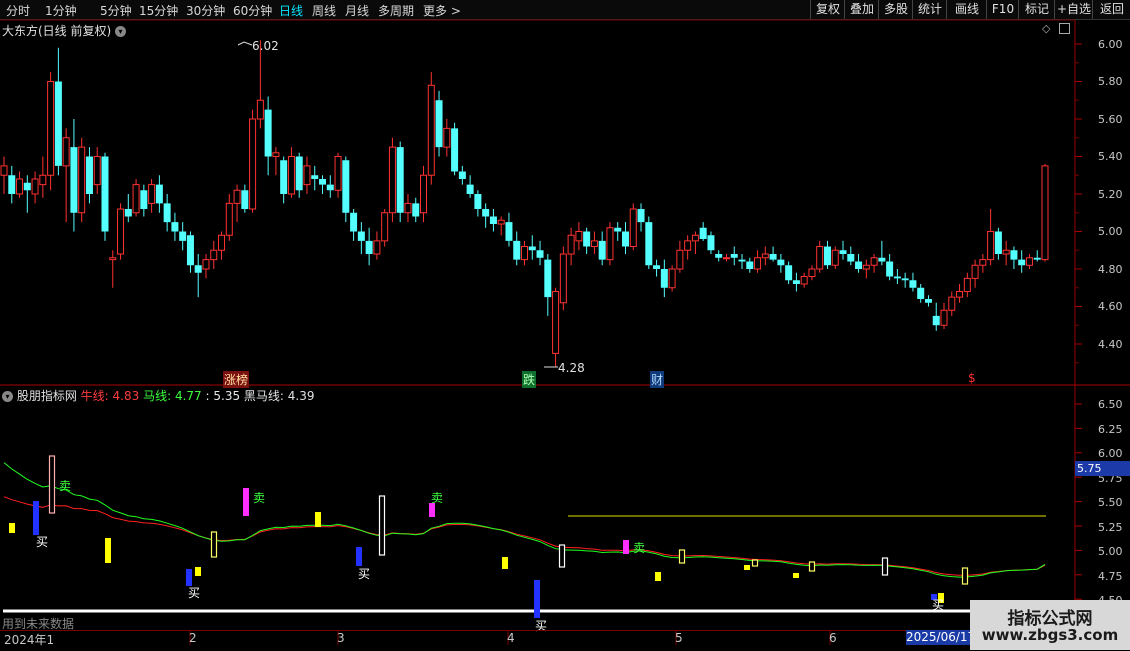 The width and height of the screenshot is (1130, 651). Describe the element at coordinates (265, 46) in the screenshot. I see `high-price-label: 6.02` at that location.